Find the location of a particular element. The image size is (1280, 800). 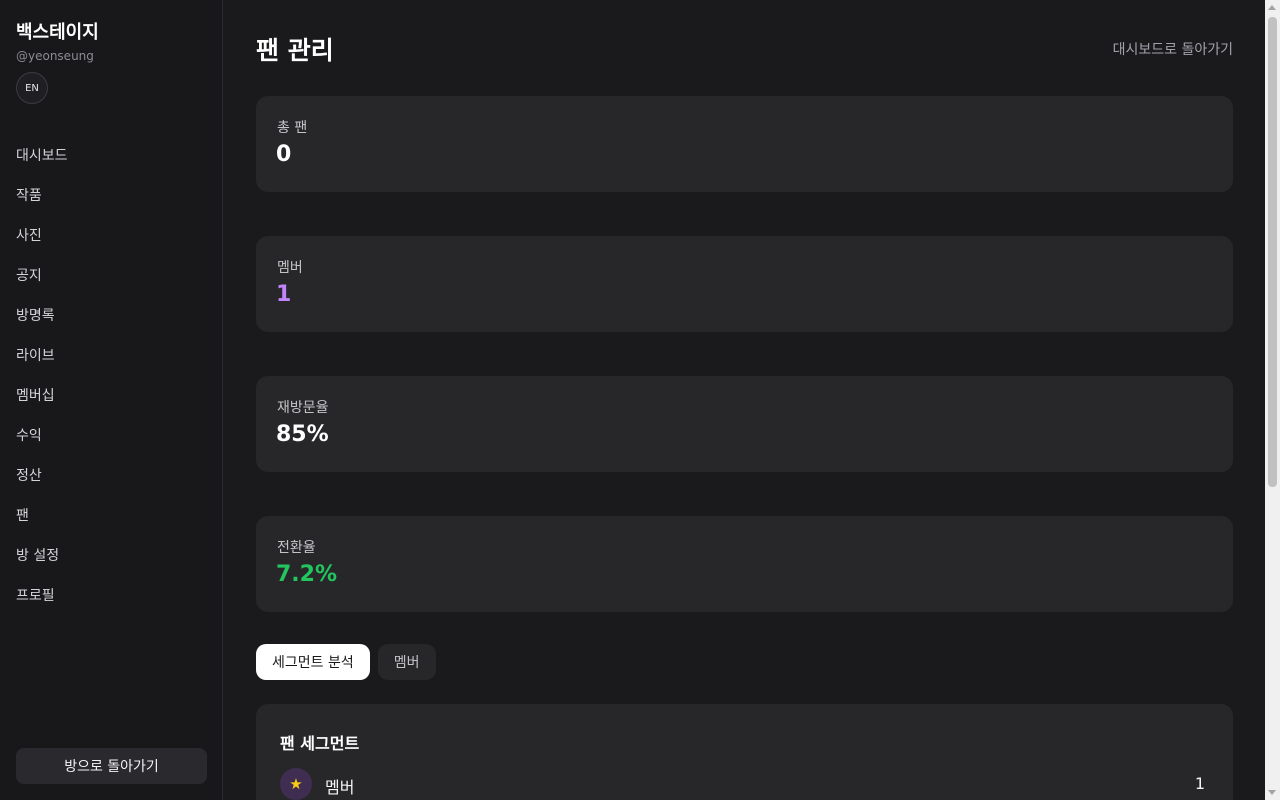

sidebar-item-fans: 팬 is located at coordinates (111, 515).